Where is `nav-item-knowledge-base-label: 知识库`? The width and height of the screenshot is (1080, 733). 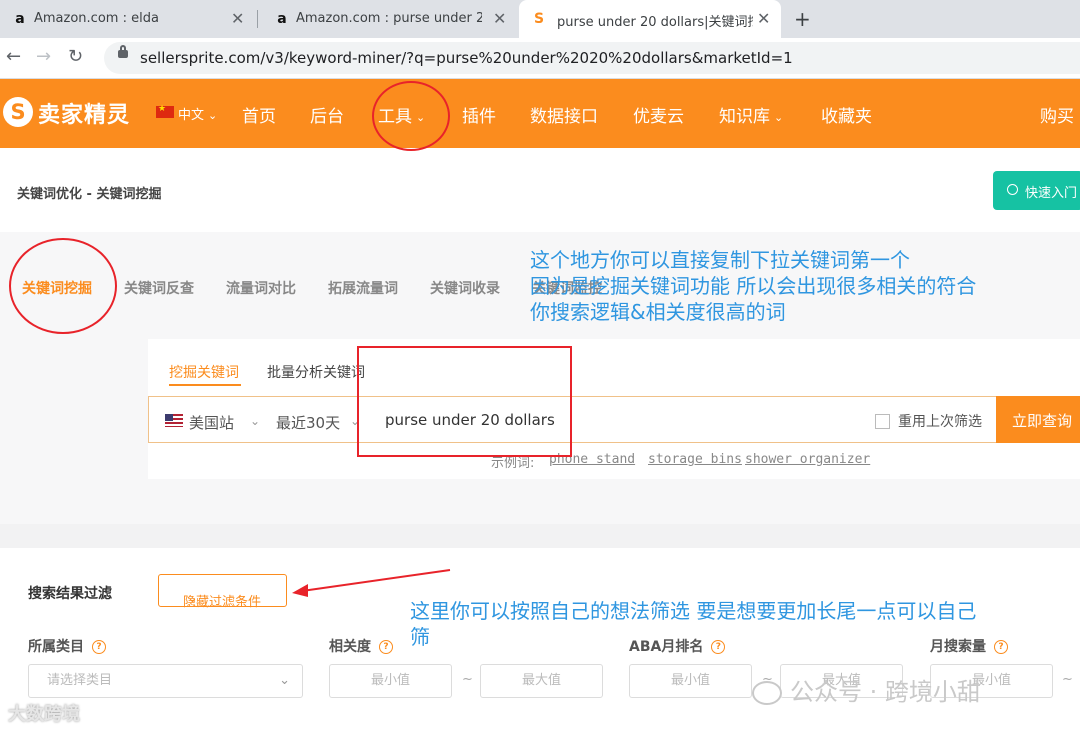
nav-item-knowledge-base-label: 知识库 is located at coordinates (744, 117).